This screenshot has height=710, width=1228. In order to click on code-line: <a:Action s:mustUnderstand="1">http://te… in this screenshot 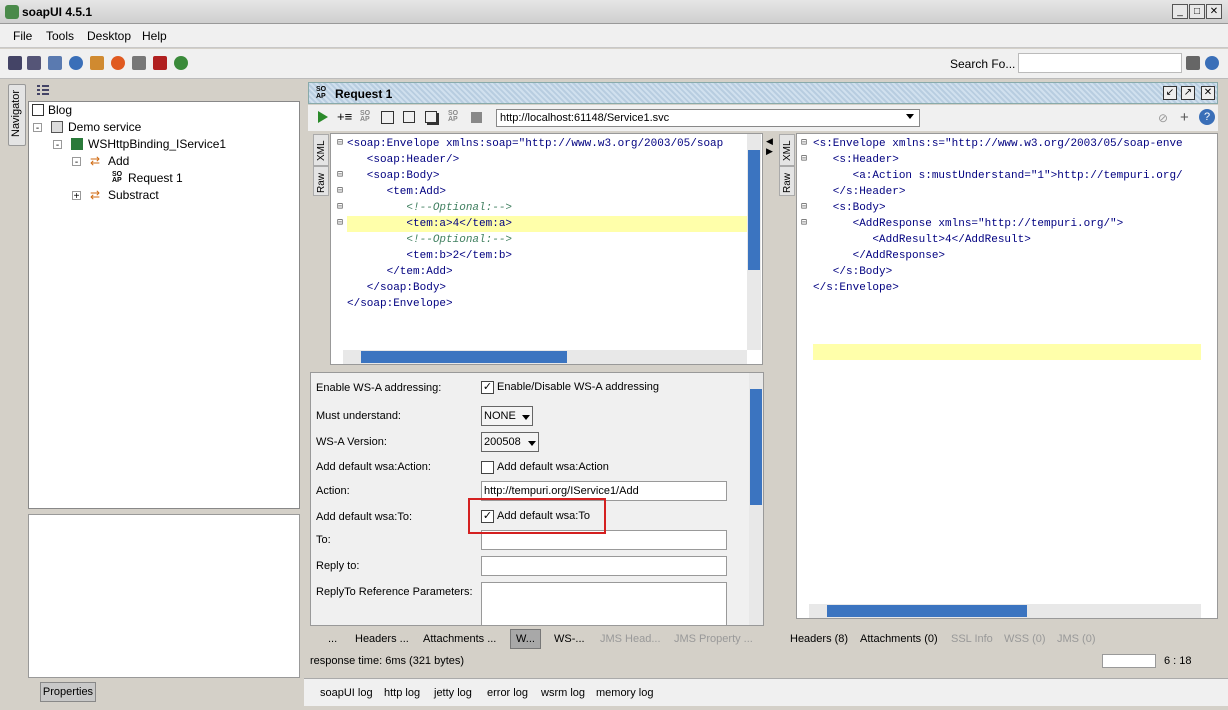, I will do `click(998, 176)`.